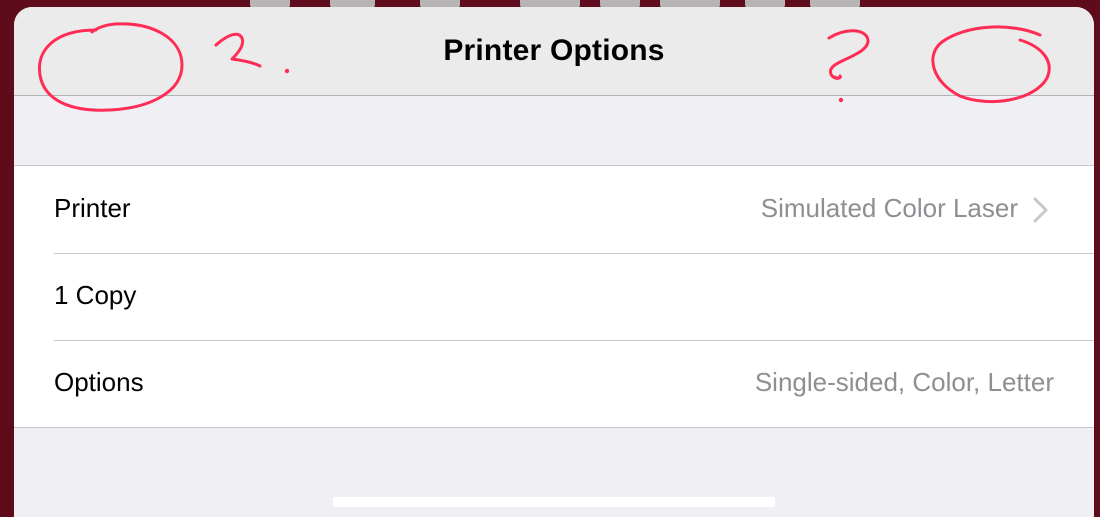 The height and width of the screenshot is (517, 1100). Describe the element at coordinates (904, 382) in the screenshot. I see `options-value: Single-sided, Color, Letter` at that location.